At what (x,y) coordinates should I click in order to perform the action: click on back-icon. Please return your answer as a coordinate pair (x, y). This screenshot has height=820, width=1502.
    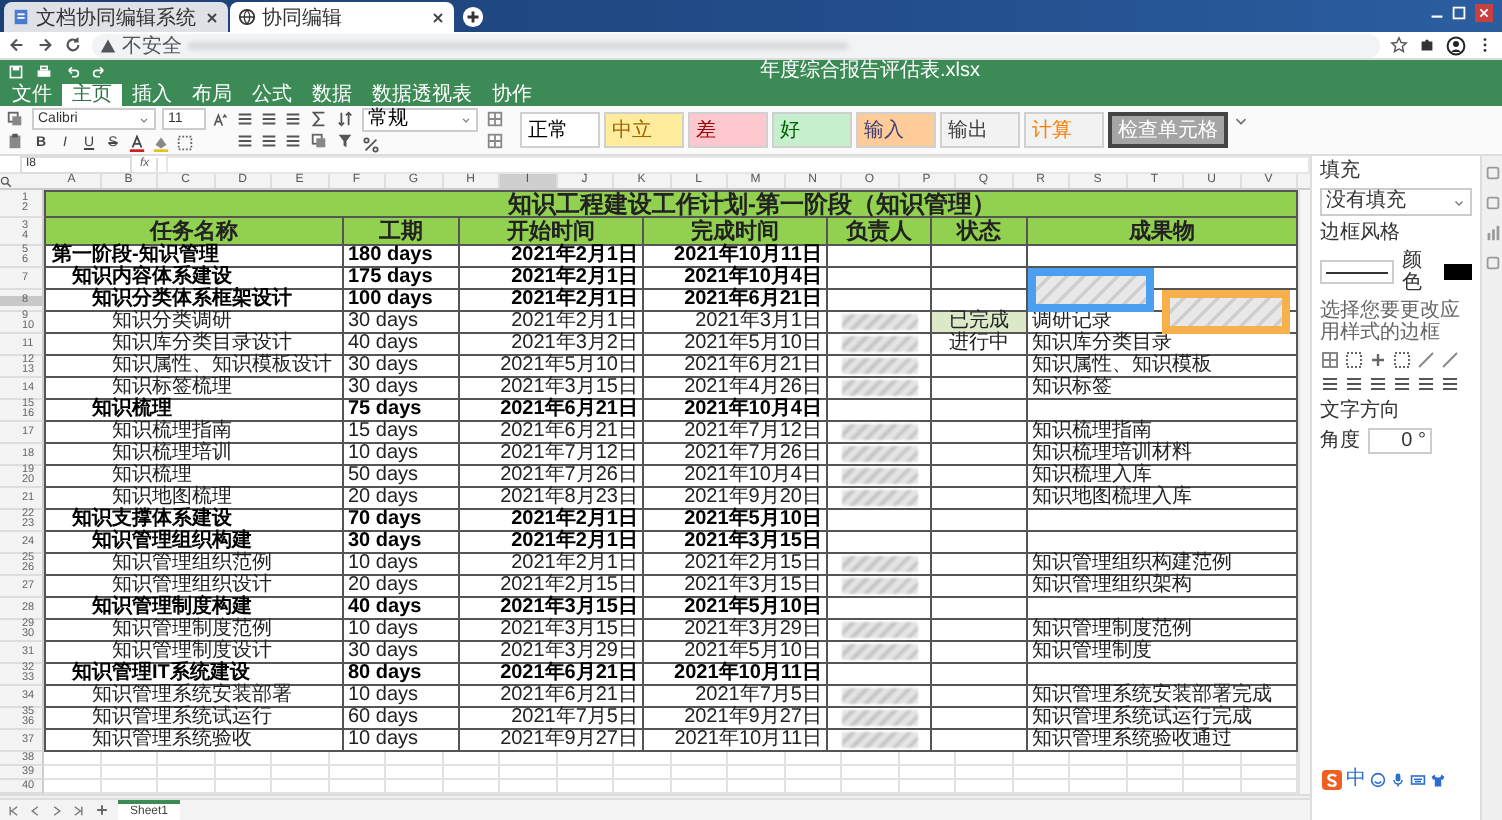
    Looking at the image, I should click on (17, 45).